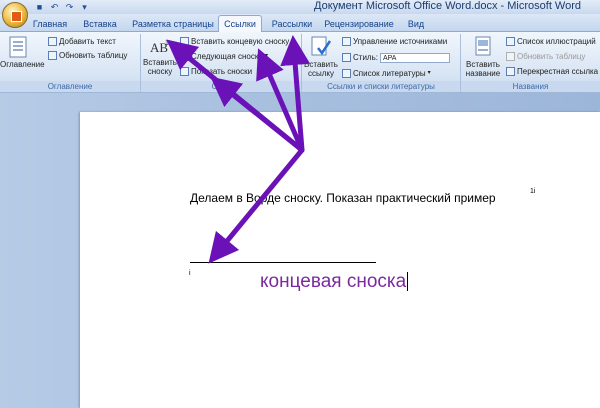 This screenshot has height=408, width=600. What do you see at coordinates (227, 56) in the screenshot?
I see `next-footnote-label: Следующая сноска` at bounding box center [227, 56].